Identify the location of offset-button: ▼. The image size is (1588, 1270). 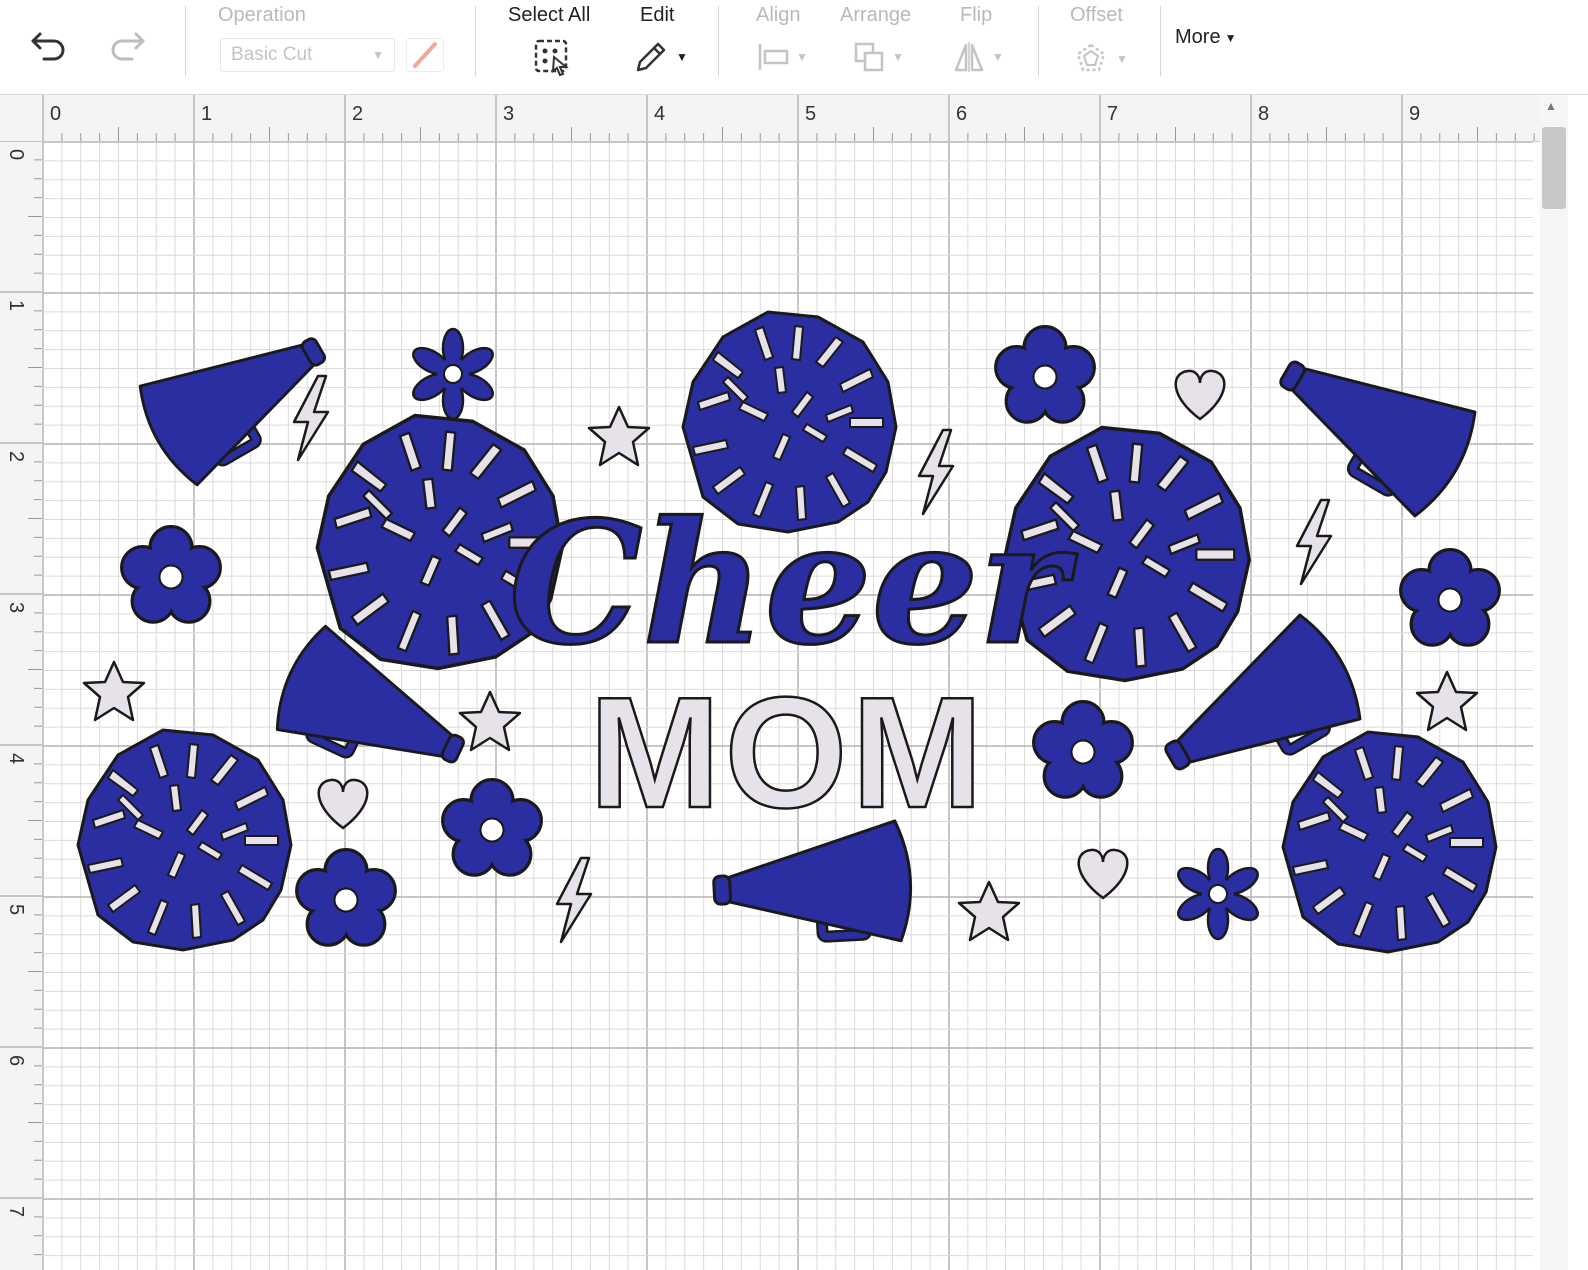
(1100, 59).